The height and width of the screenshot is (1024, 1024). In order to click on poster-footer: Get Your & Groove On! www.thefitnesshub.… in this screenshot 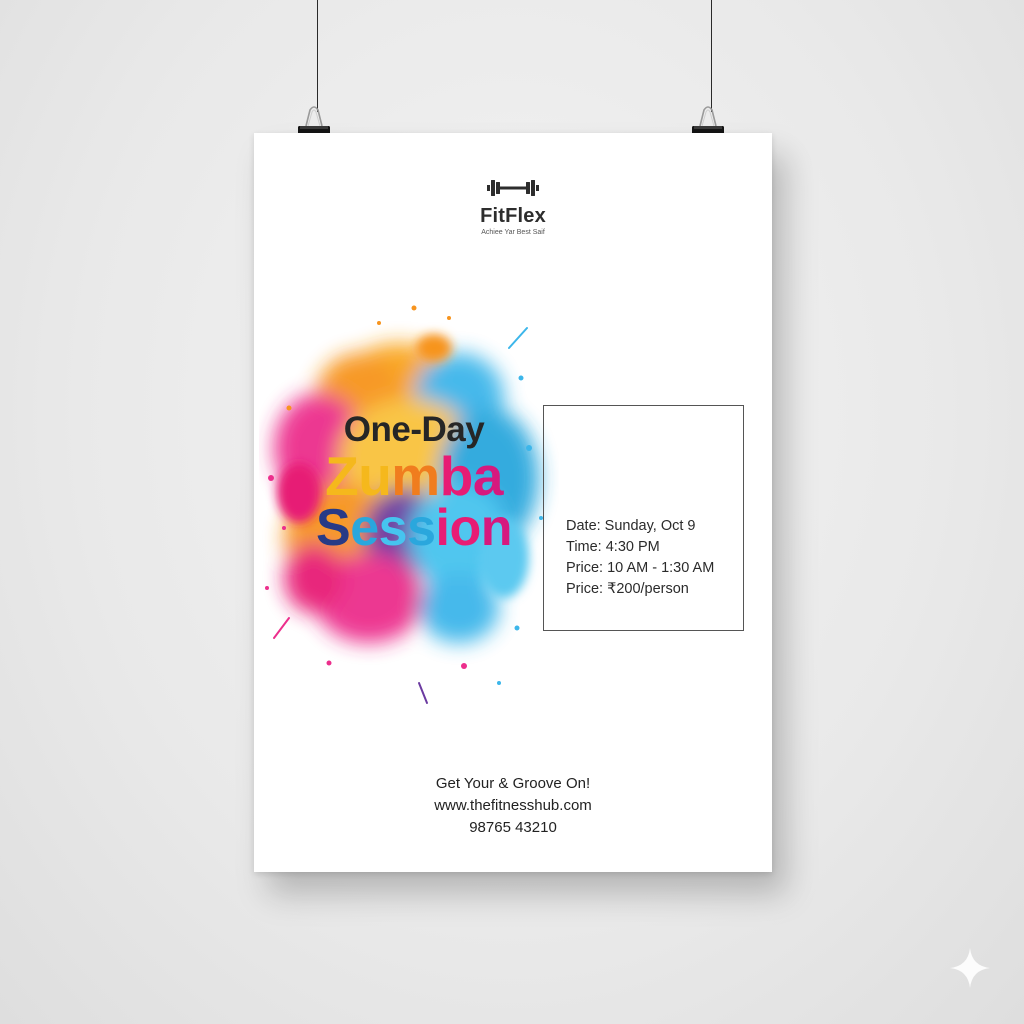, I will do `click(513, 806)`.